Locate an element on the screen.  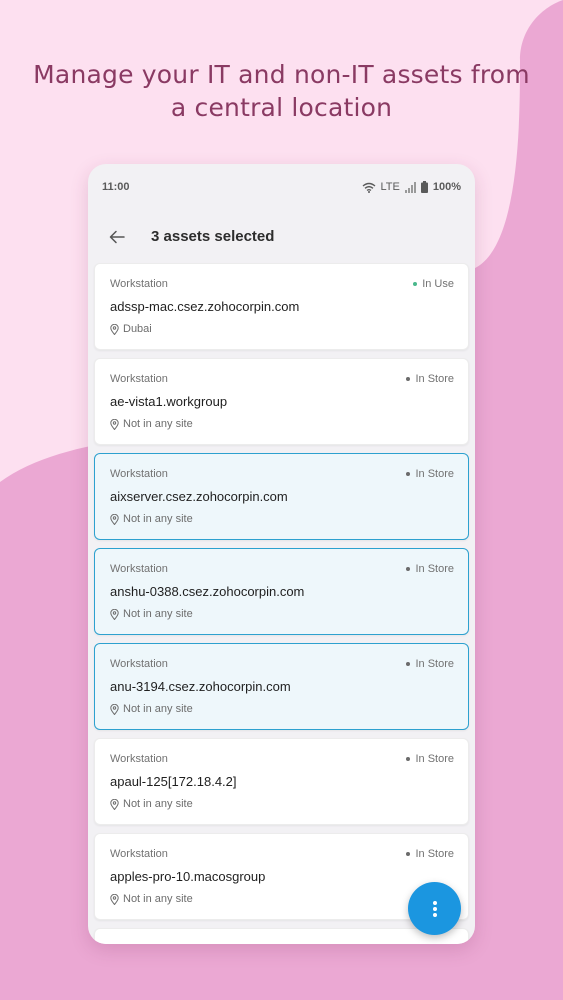
asset-name: ae-vista1.workgroup is located at coordinates (169, 401).